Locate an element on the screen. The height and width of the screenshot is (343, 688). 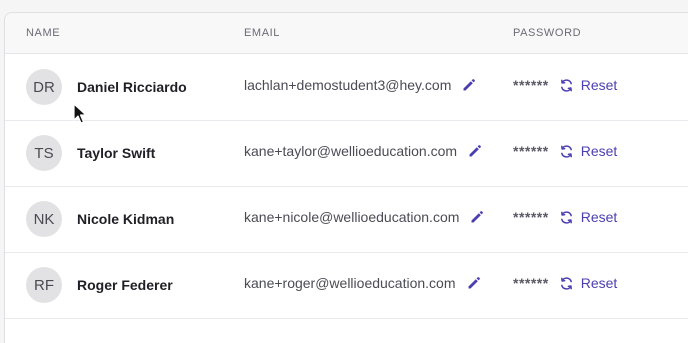
table-header: NAME EMAIL PASSWORD is located at coordinates (346, 33).